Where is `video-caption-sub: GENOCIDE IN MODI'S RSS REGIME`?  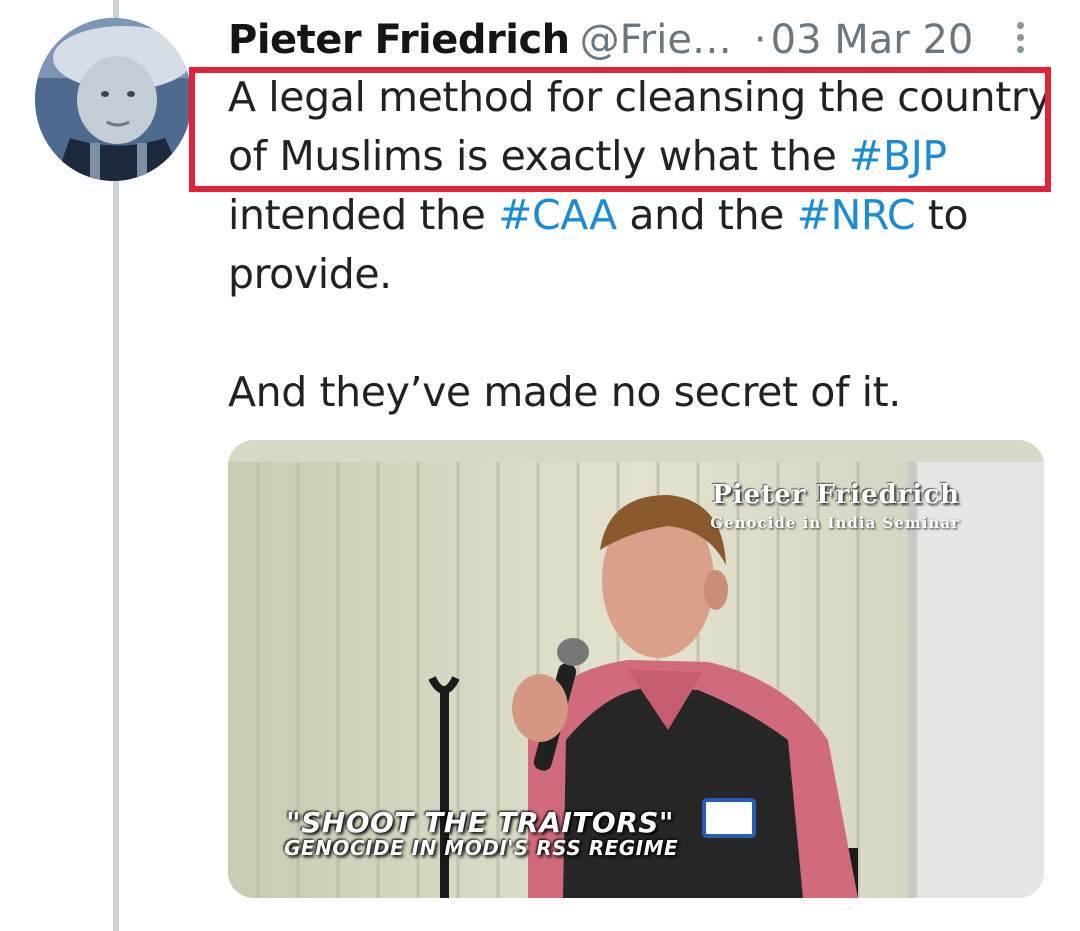
video-caption-sub: GENOCIDE IN MODI'S RSS REGIME is located at coordinates (481, 848).